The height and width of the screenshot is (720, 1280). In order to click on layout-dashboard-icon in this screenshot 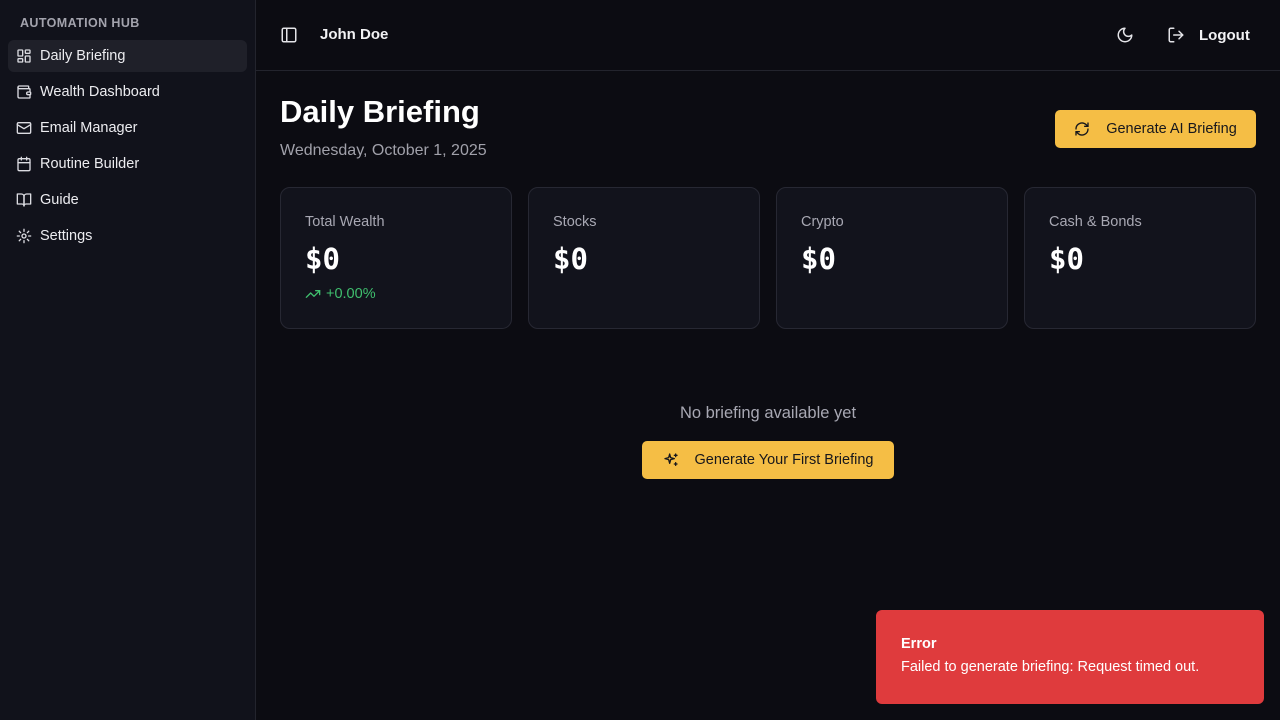, I will do `click(24, 56)`.